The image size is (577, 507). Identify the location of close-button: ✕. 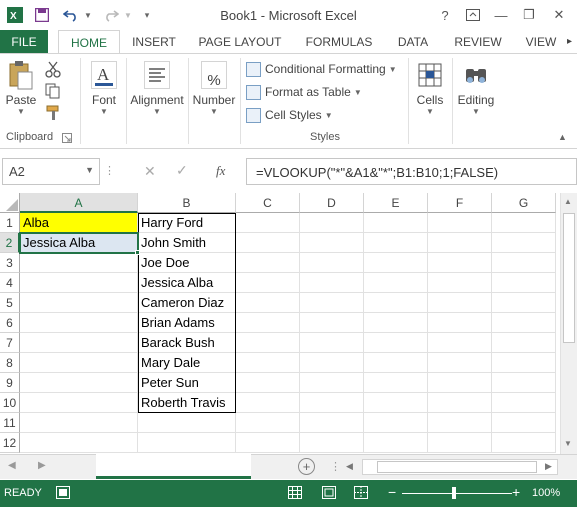
(559, 15).